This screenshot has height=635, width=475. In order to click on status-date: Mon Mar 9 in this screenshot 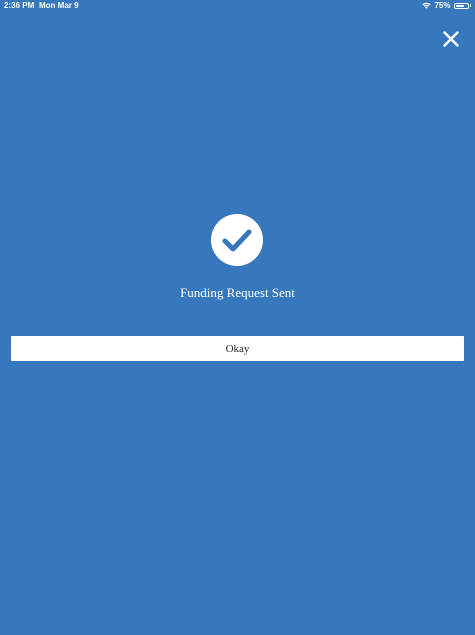, I will do `click(59, 5)`.